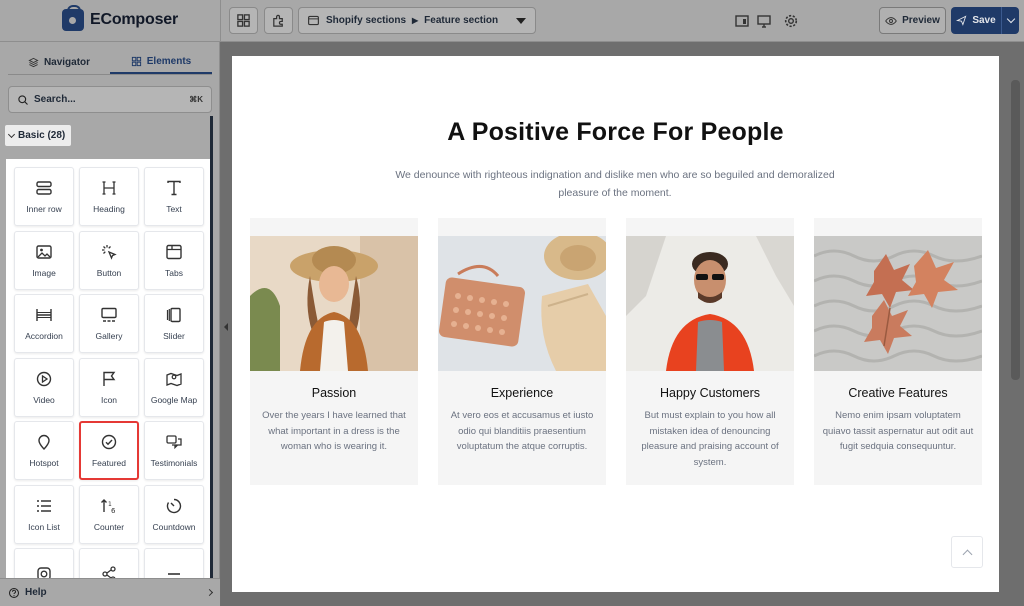  What do you see at coordinates (44, 526) in the screenshot?
I see `element-label: Icon List` at bounding box center [44, 526].